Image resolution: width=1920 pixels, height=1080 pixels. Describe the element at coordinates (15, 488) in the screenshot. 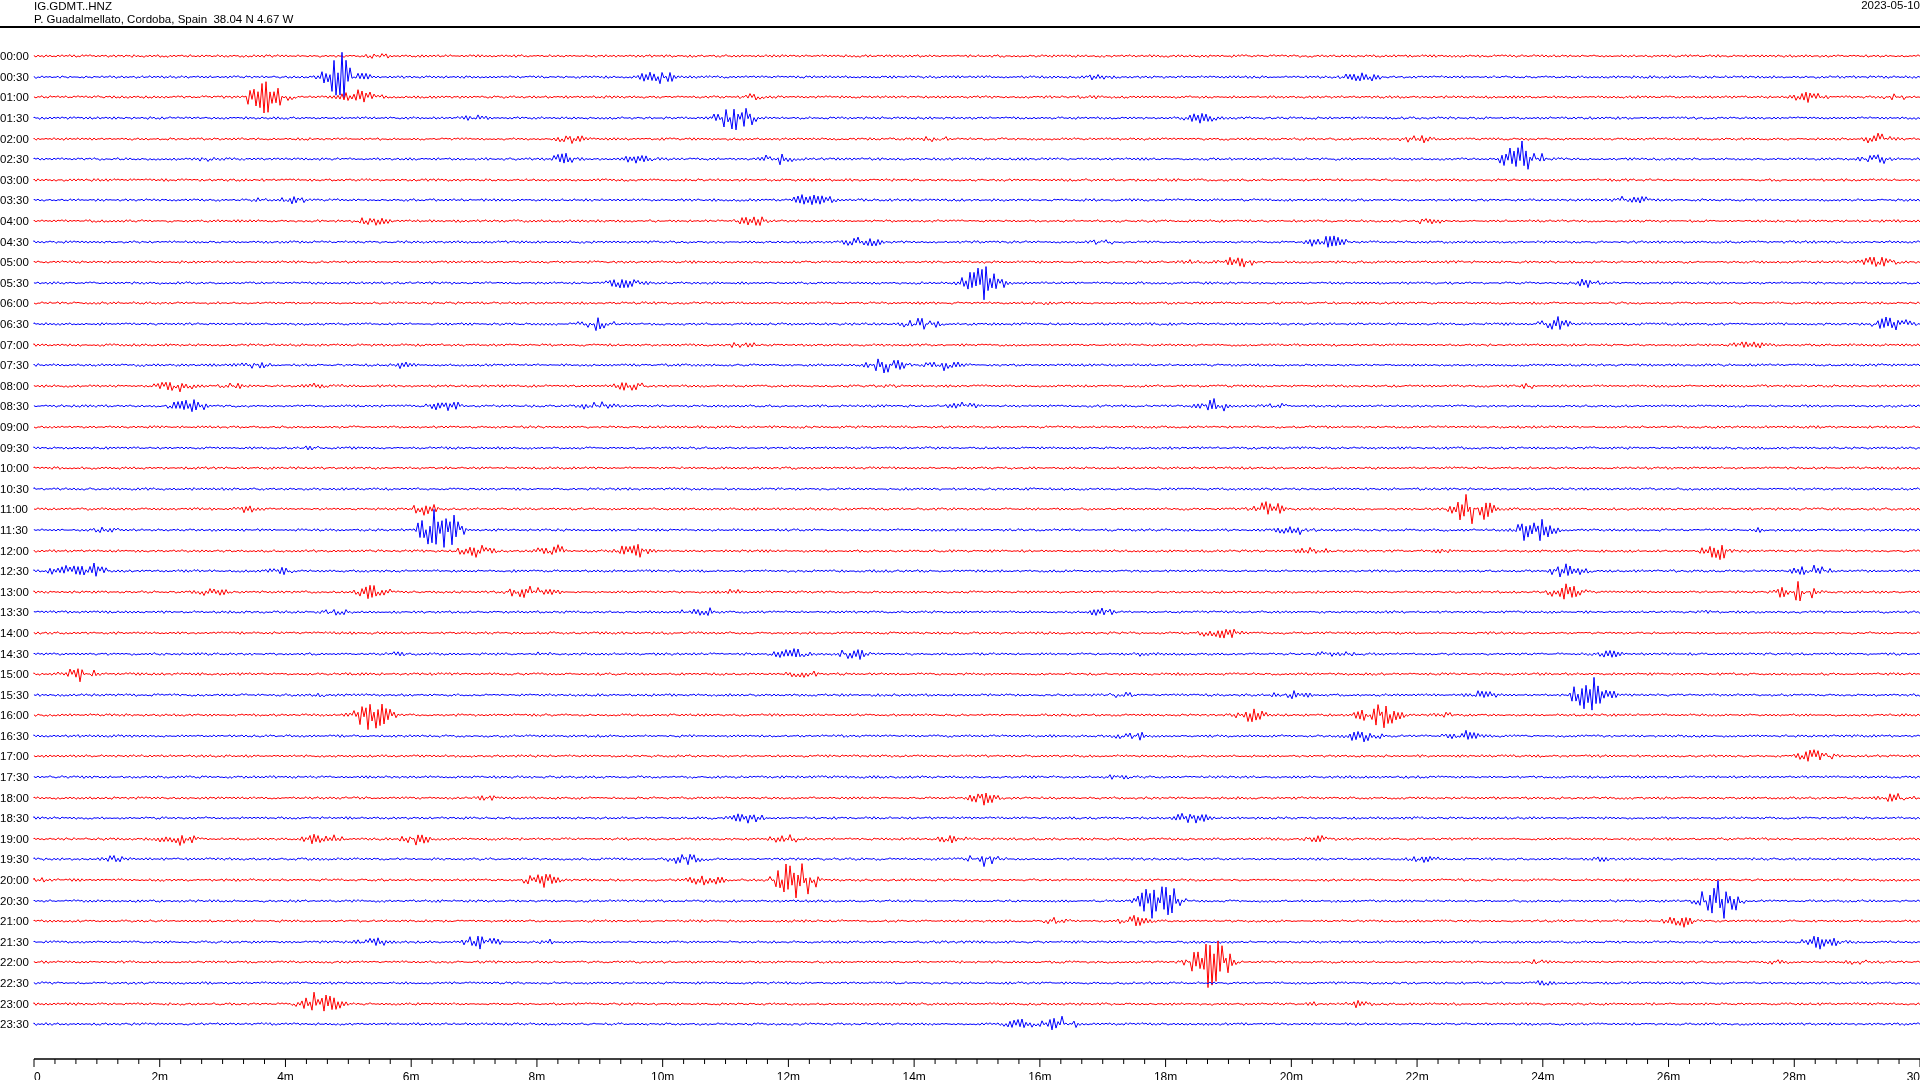

I see `time-label: 10:30` at that location.